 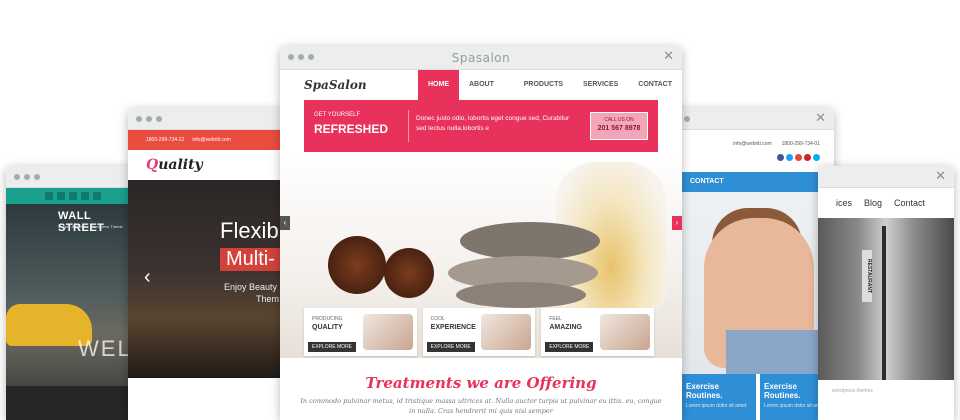 I want to click on call-number: 201 567 8978, so click(x=619, y=128).